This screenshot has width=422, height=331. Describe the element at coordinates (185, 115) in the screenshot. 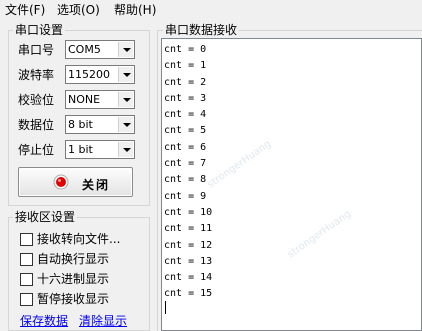

I see `rx-line: cnt = 4` at that location.